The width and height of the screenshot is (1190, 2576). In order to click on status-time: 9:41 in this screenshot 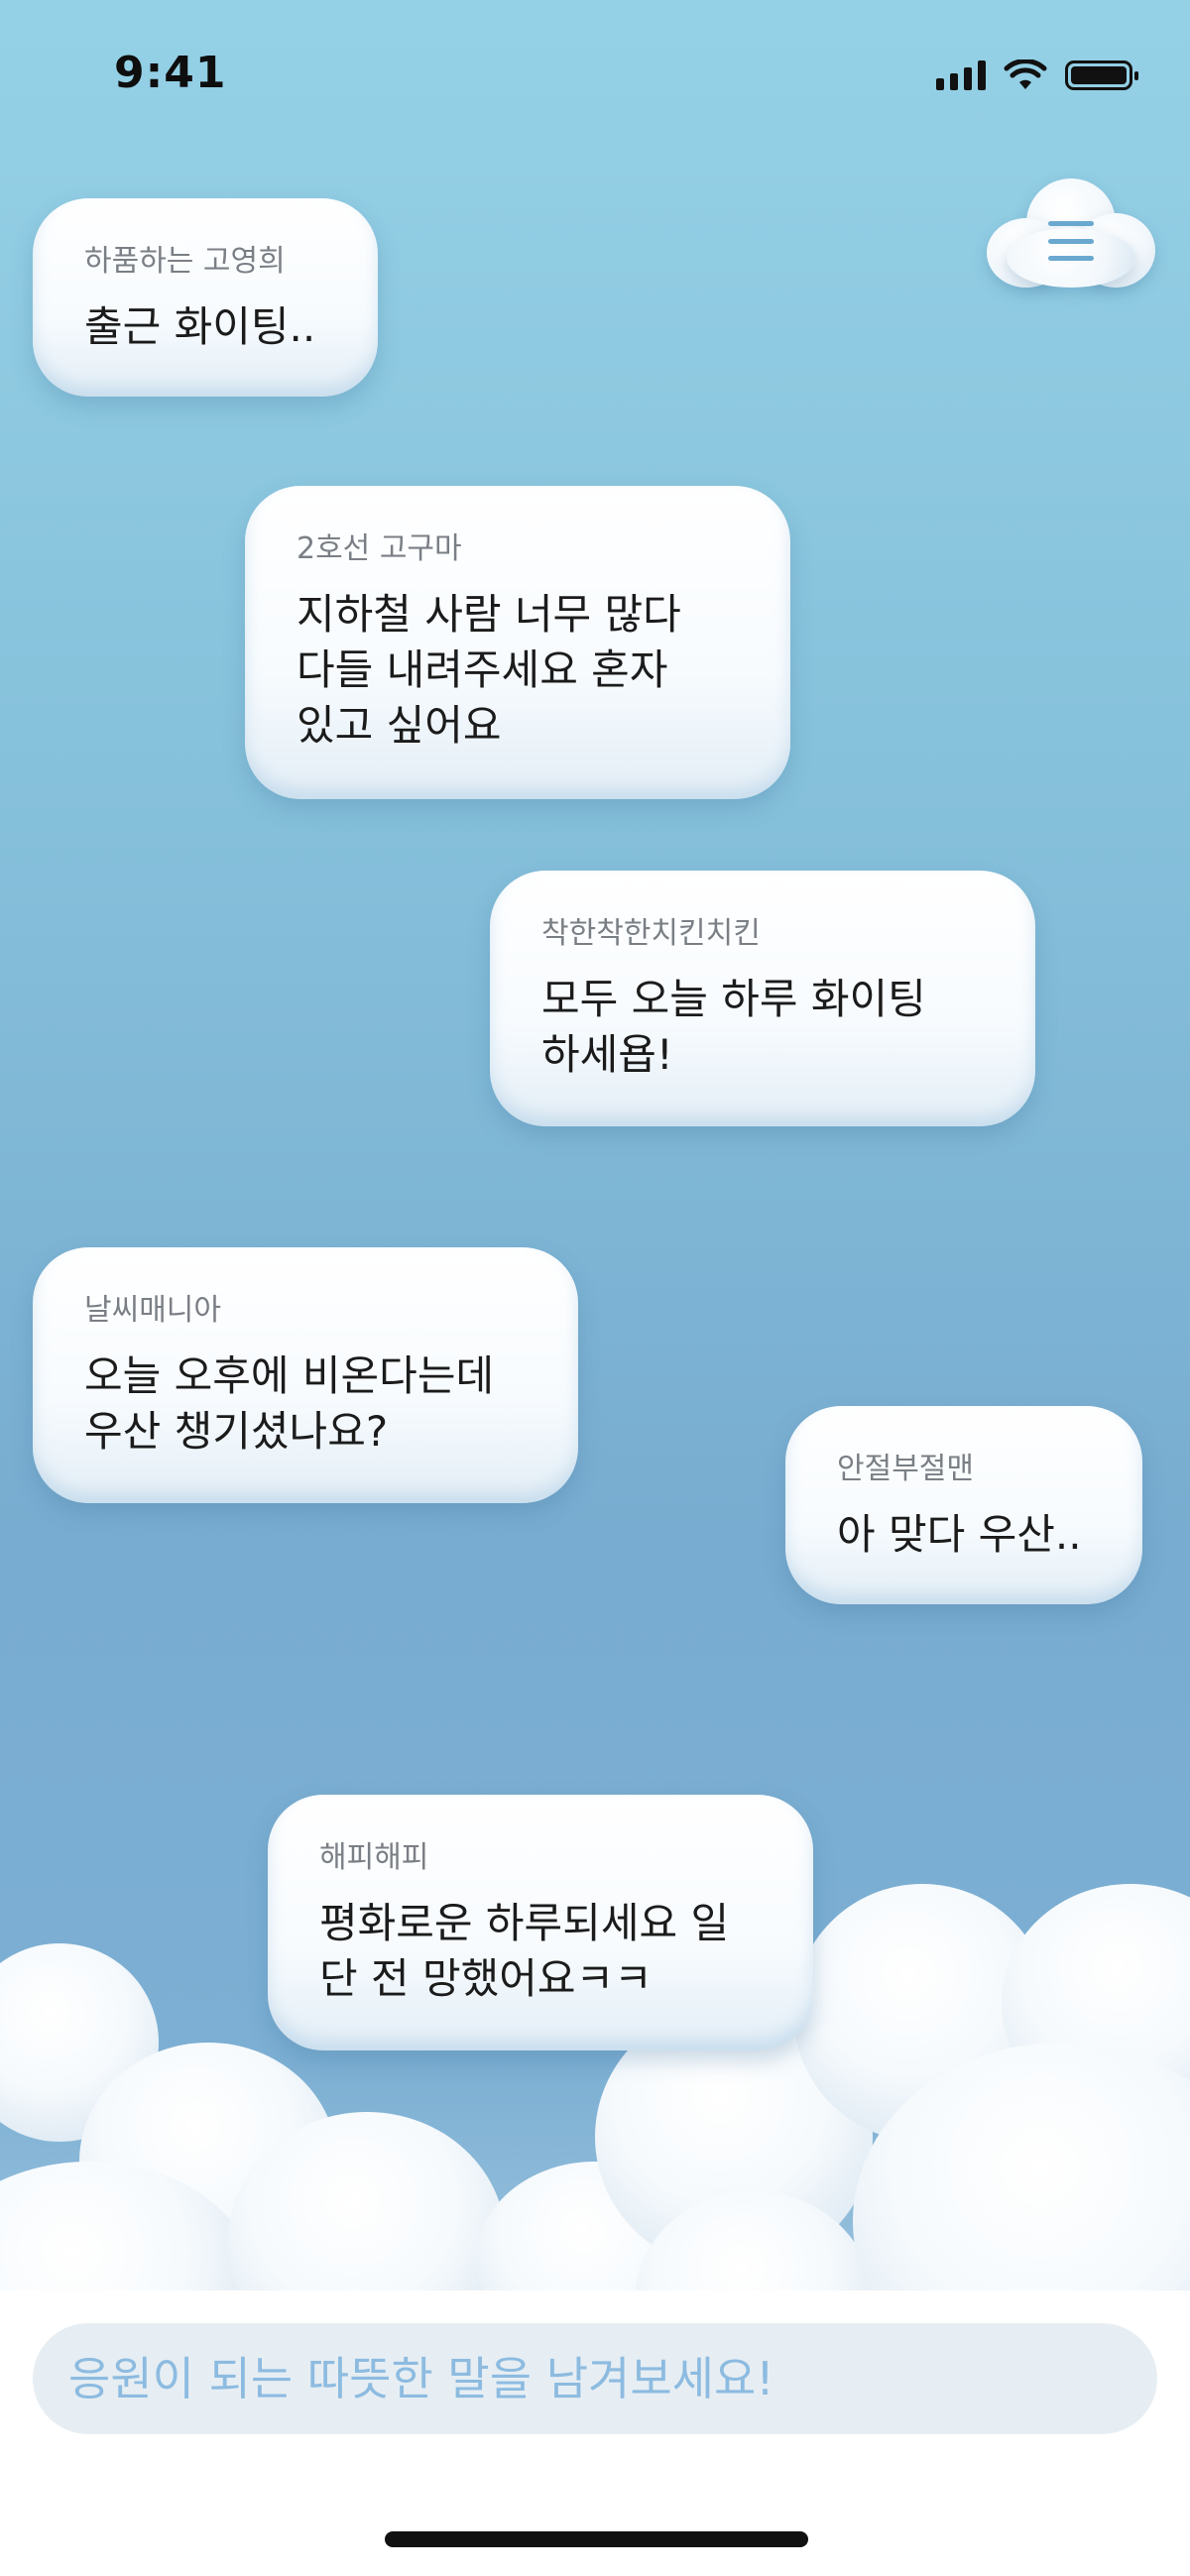, I will do `click(170, 73)`.